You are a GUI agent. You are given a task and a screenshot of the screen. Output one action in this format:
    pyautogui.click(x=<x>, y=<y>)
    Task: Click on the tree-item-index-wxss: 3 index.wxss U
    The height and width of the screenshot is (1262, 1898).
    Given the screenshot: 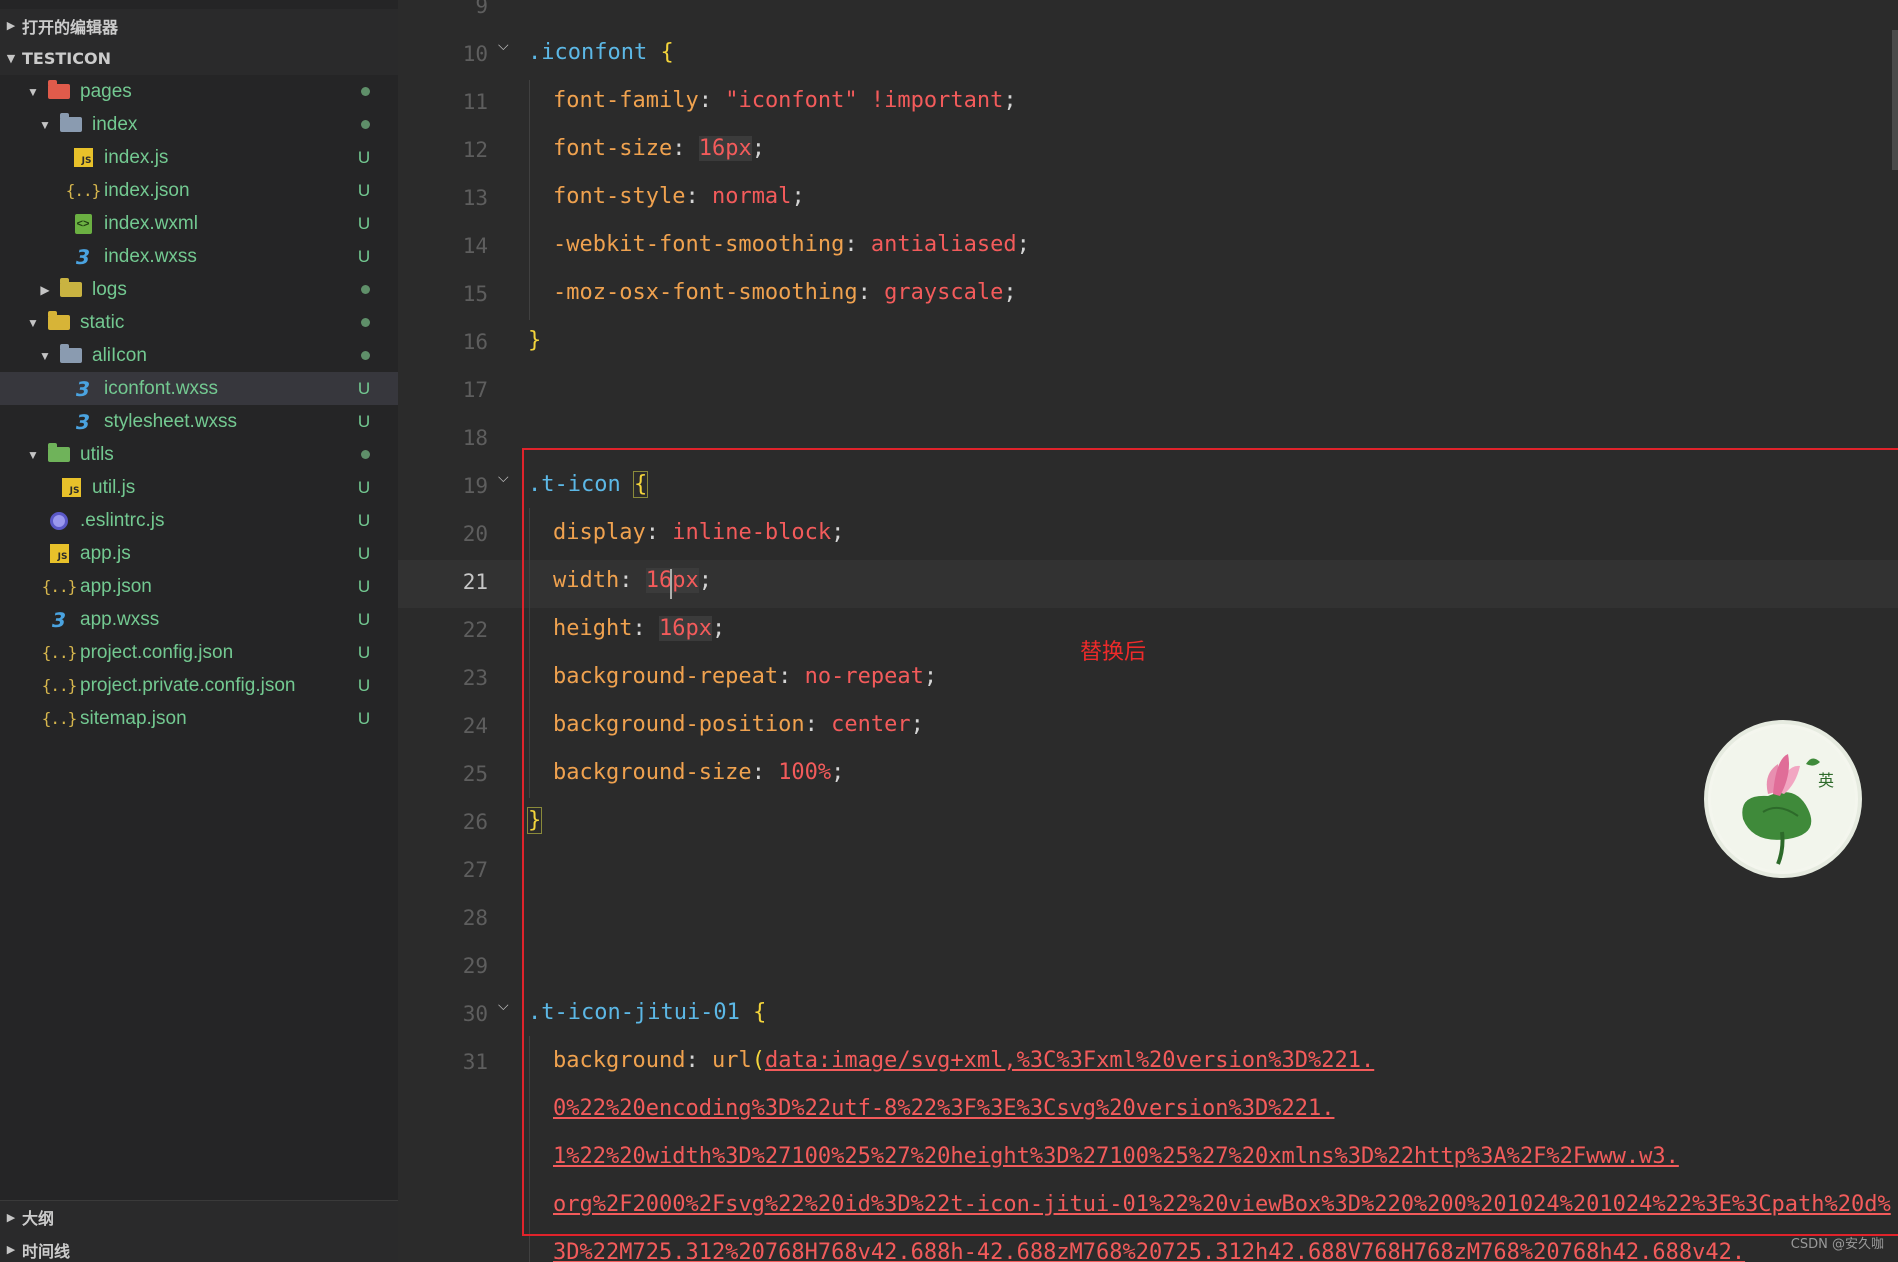 What is the action you would take?
    pyautogui.click(x=199, y=256)
    